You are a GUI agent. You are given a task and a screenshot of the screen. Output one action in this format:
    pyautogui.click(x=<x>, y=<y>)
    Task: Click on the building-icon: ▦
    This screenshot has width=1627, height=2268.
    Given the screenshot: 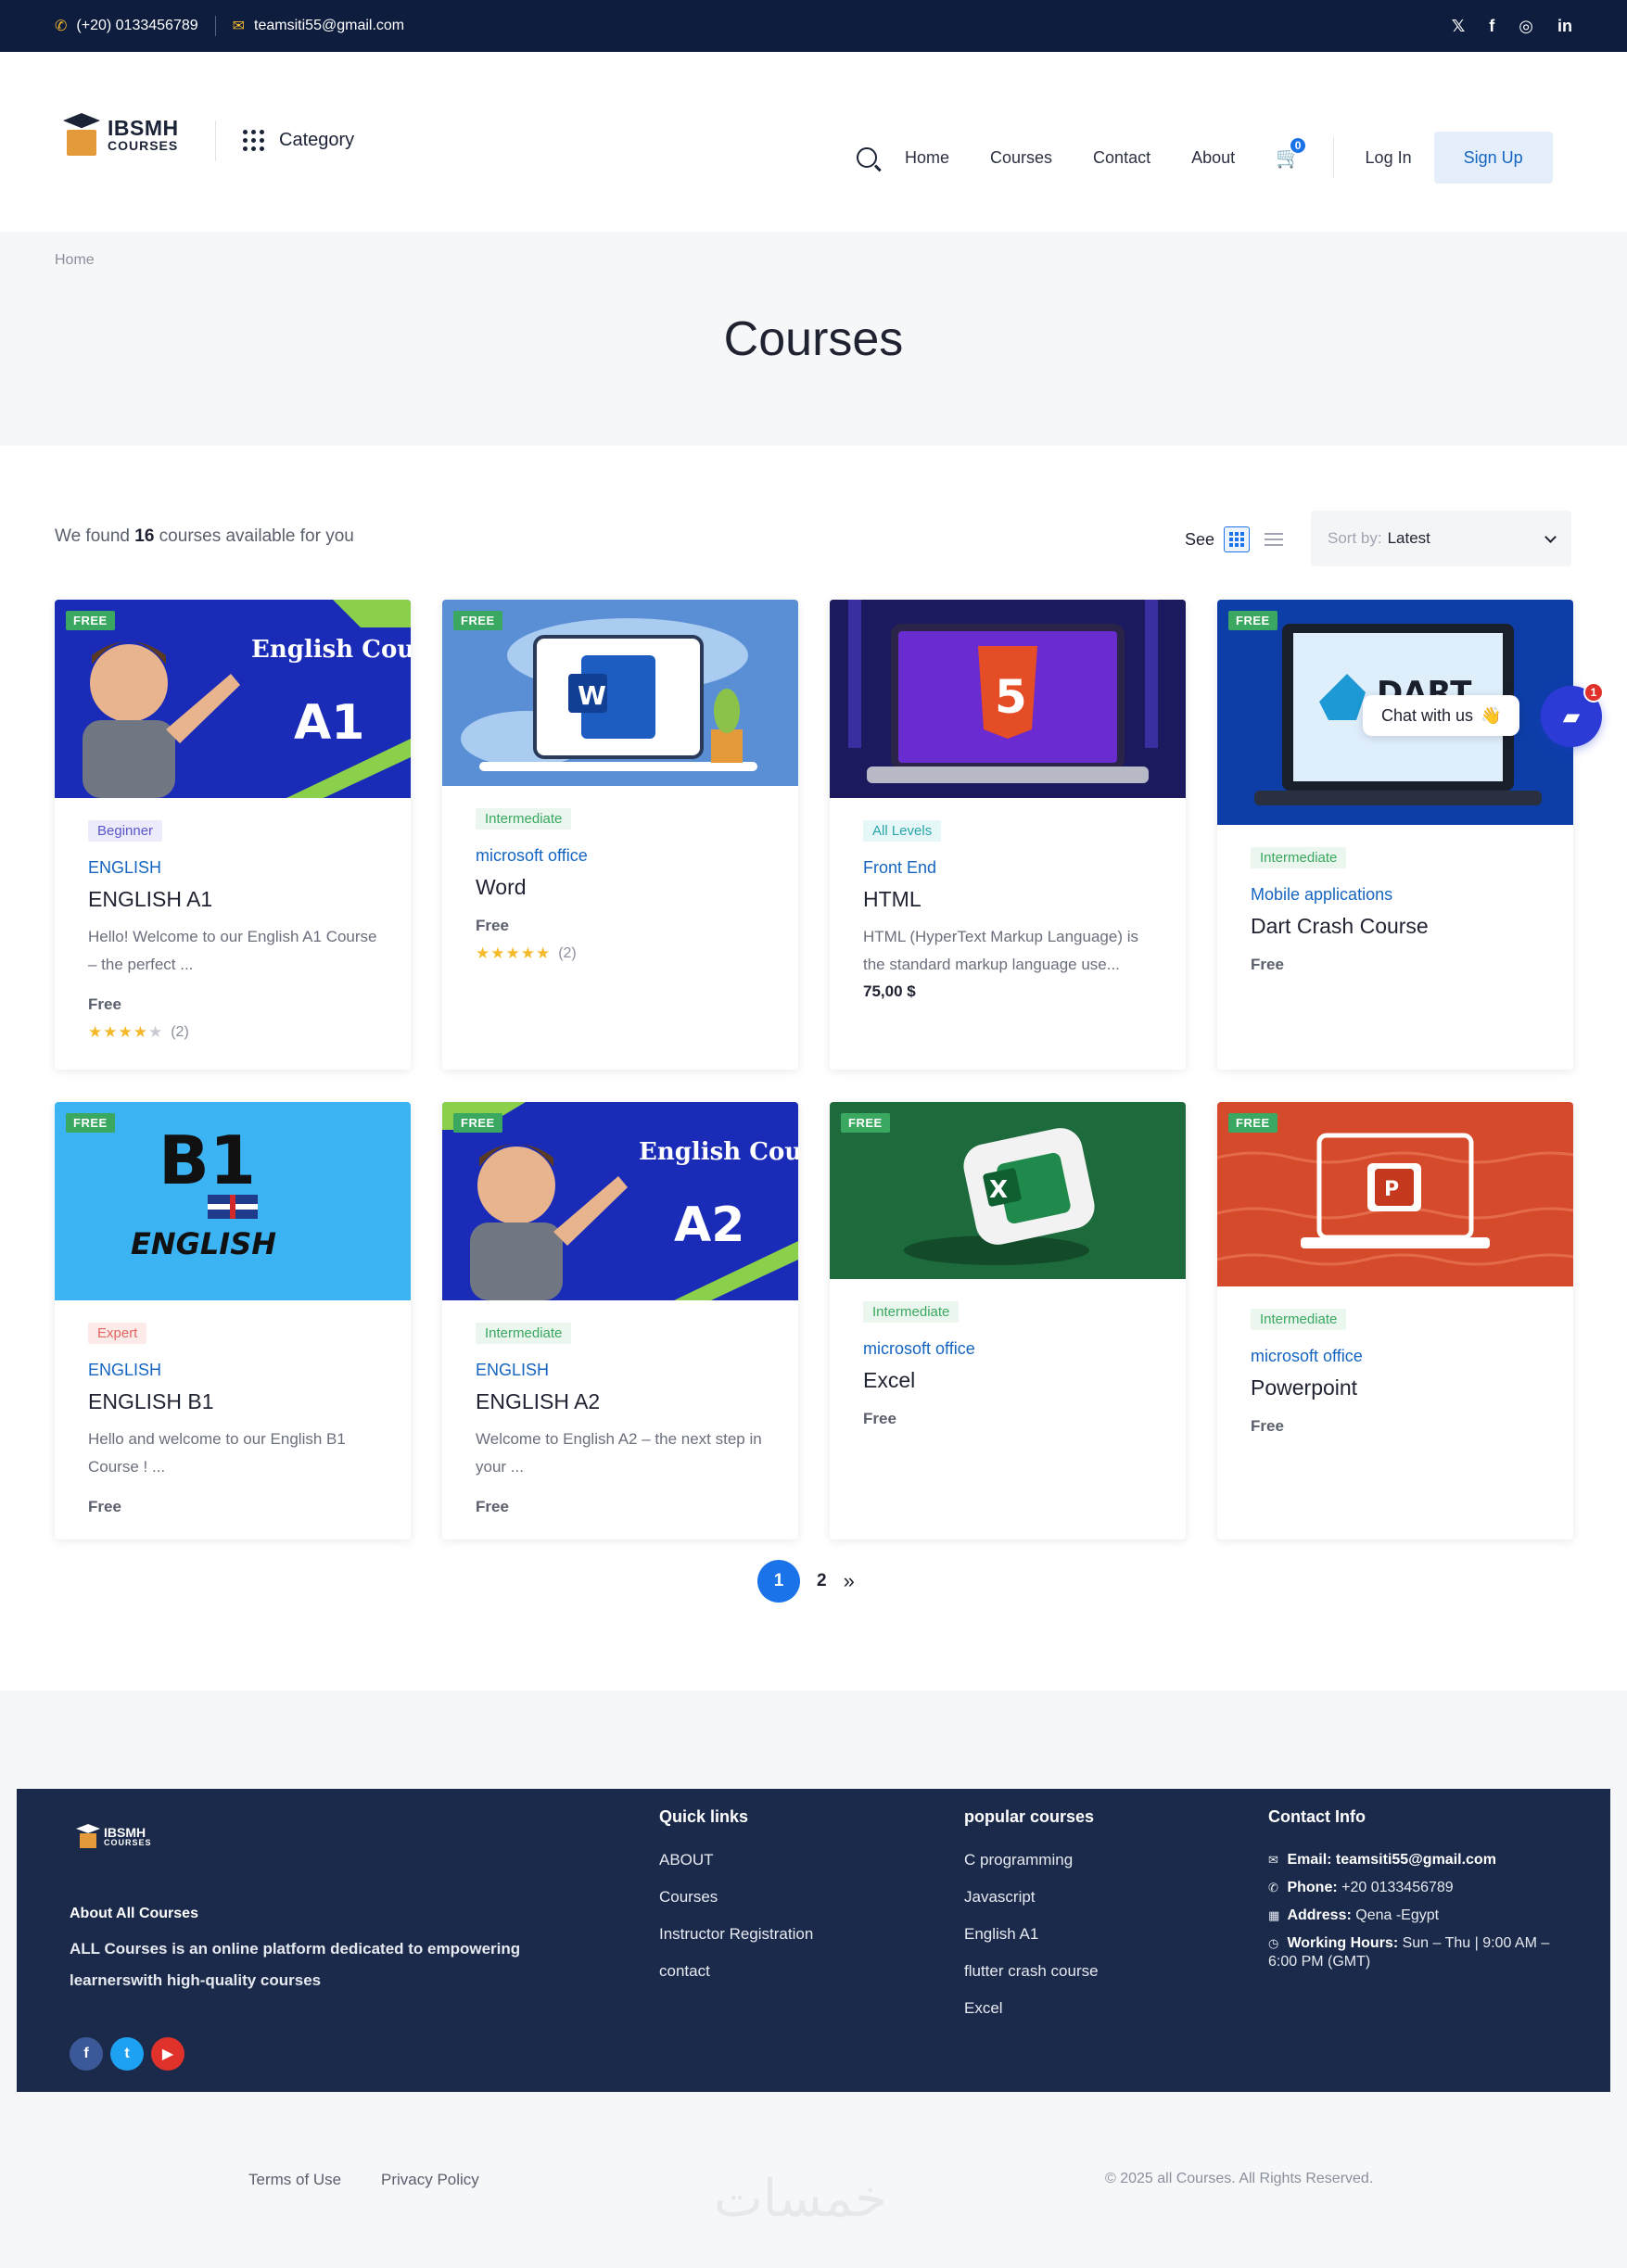 What is the action you would take?
    pyautogui.click(x=1274, y=1915)
    